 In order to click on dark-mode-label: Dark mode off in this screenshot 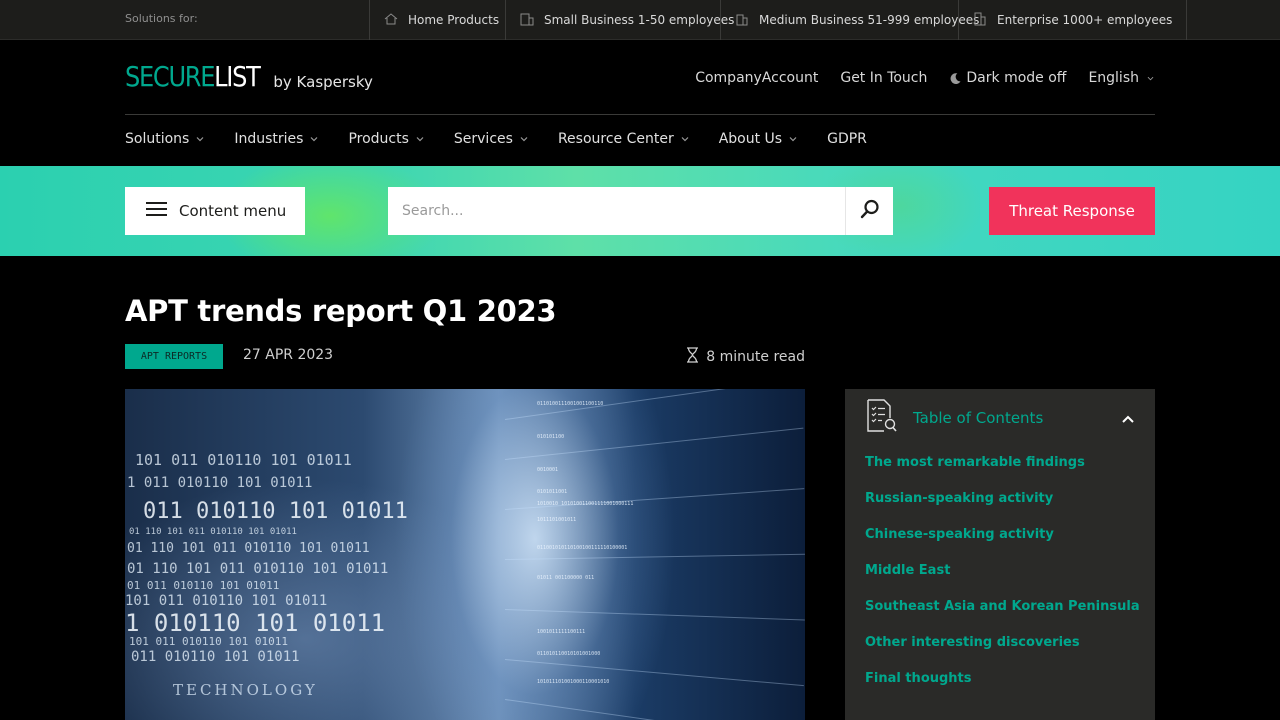, I will do `click(1016, 78)`.